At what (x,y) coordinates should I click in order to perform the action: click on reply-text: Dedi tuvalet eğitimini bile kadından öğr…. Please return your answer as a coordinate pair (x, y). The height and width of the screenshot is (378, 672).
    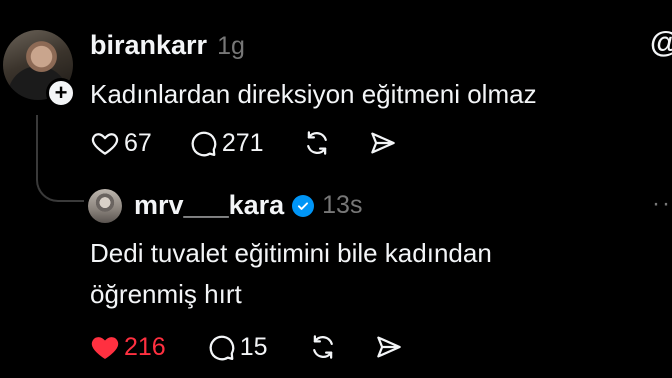
    Looking at the image, I should click on (291, 274).